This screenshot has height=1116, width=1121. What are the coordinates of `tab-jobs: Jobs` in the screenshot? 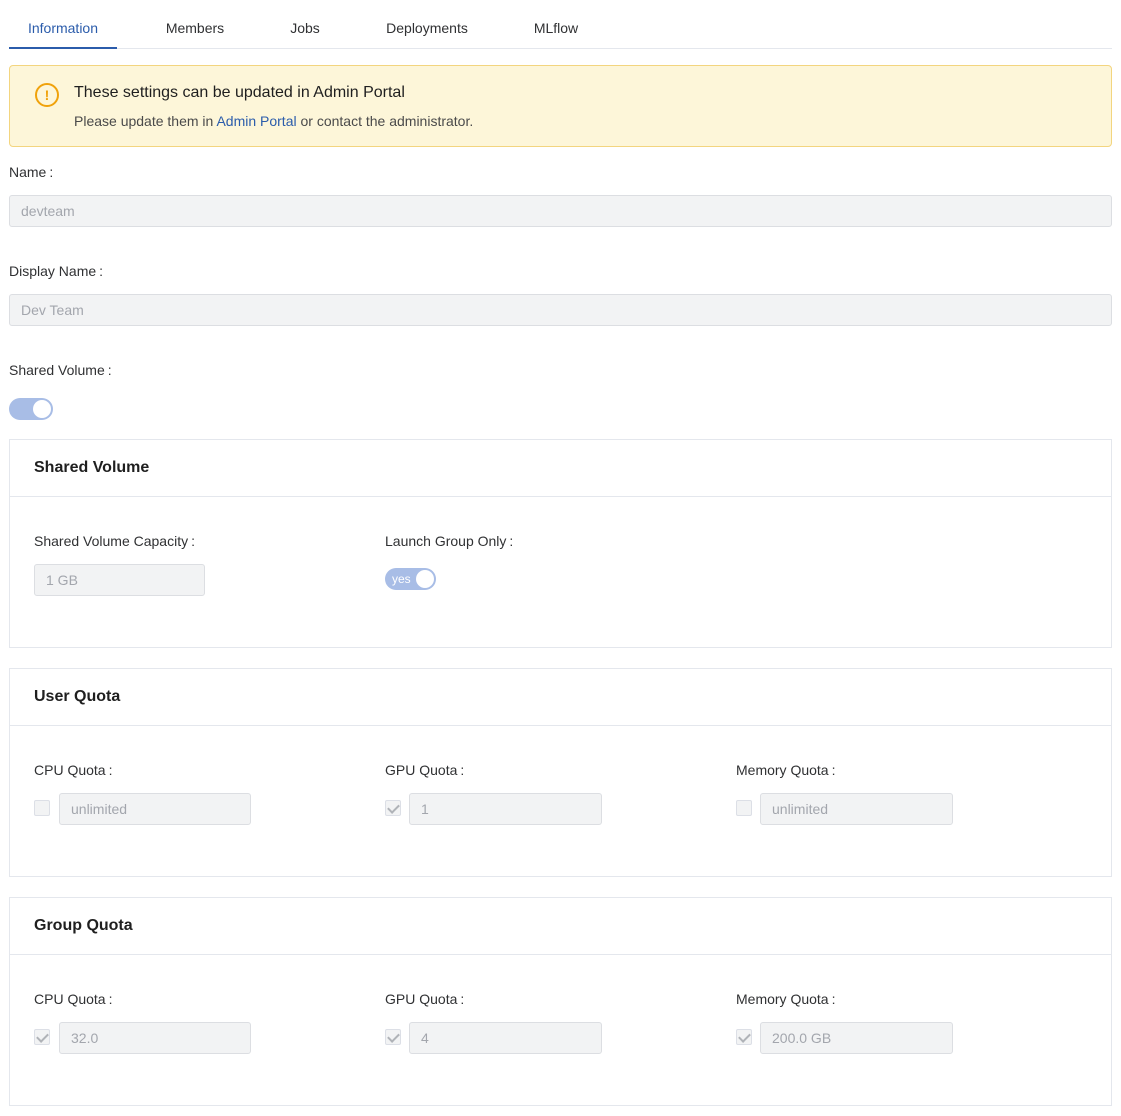 It's located at (305, 24).